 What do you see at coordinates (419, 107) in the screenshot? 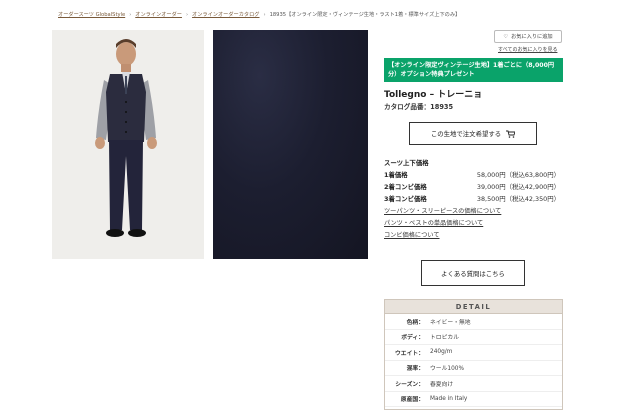
I see `catalog-number: カタログ品番：18935` at bounding box center [419, 107].